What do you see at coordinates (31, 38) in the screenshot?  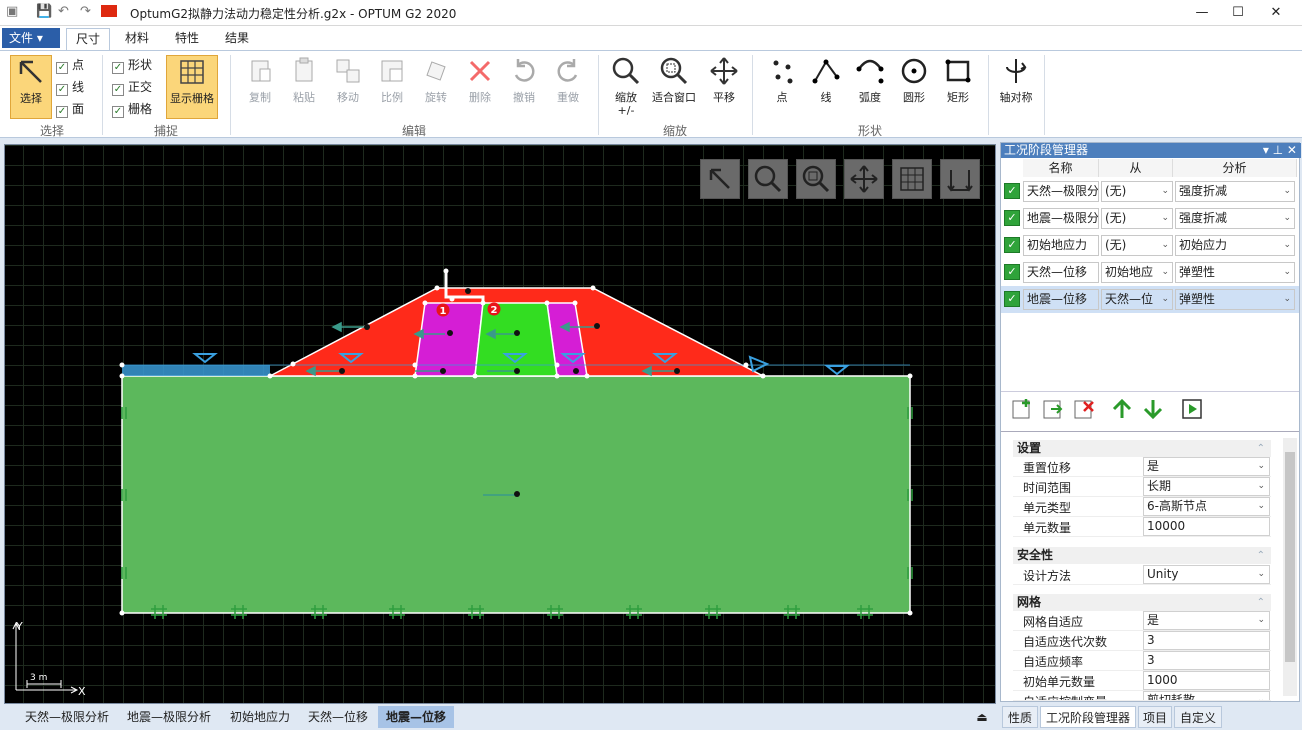 I see `file-menu-button: 文件 ▾` at bounding box center [31, 38].